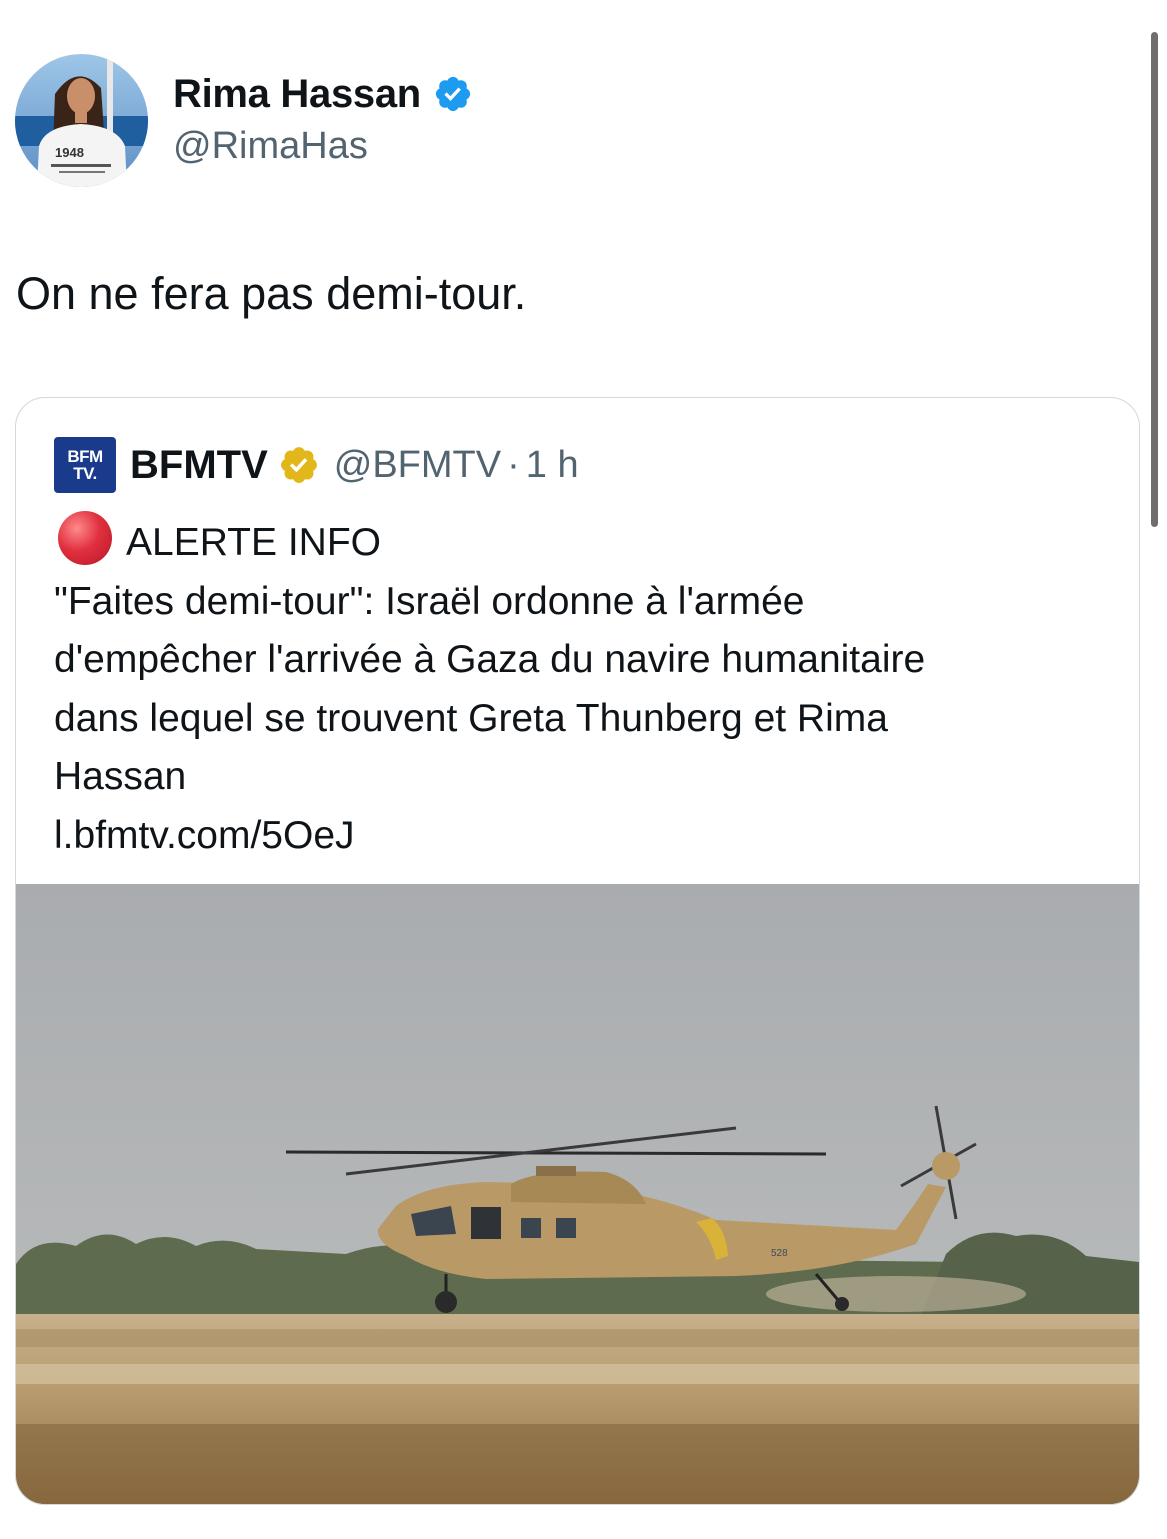  What do you see at coordinates (779, 1253) in the screenshot?
I see `helicopter-tail-number: 528` at bounding box center [779, 1253].